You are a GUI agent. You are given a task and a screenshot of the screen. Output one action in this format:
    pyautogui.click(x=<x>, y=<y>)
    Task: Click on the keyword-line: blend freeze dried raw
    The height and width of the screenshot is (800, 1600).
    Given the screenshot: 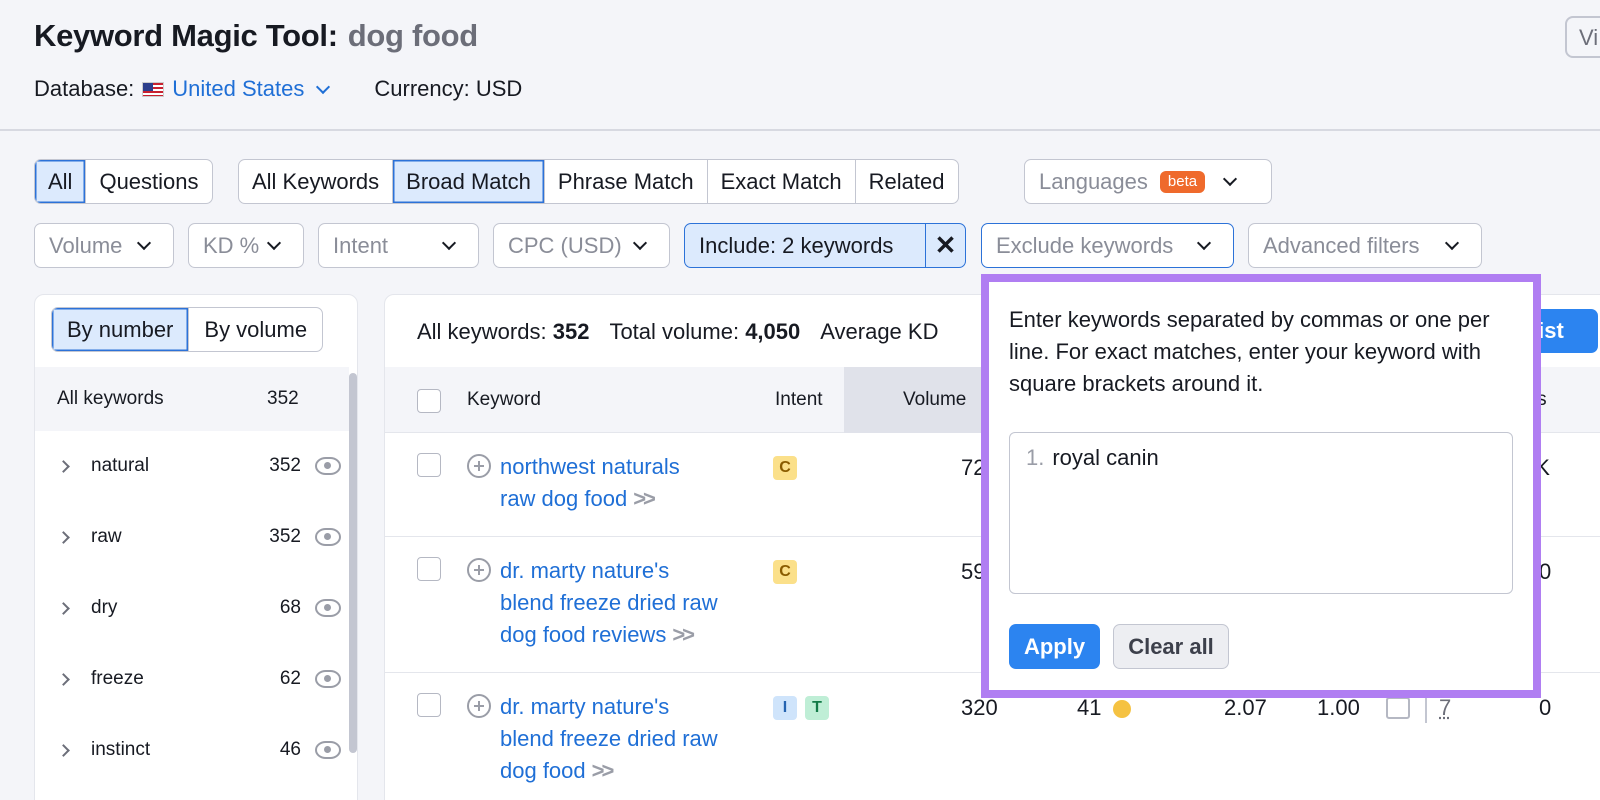 What is the action you would take?
    pyautogui.click(x=609, y=602)
    